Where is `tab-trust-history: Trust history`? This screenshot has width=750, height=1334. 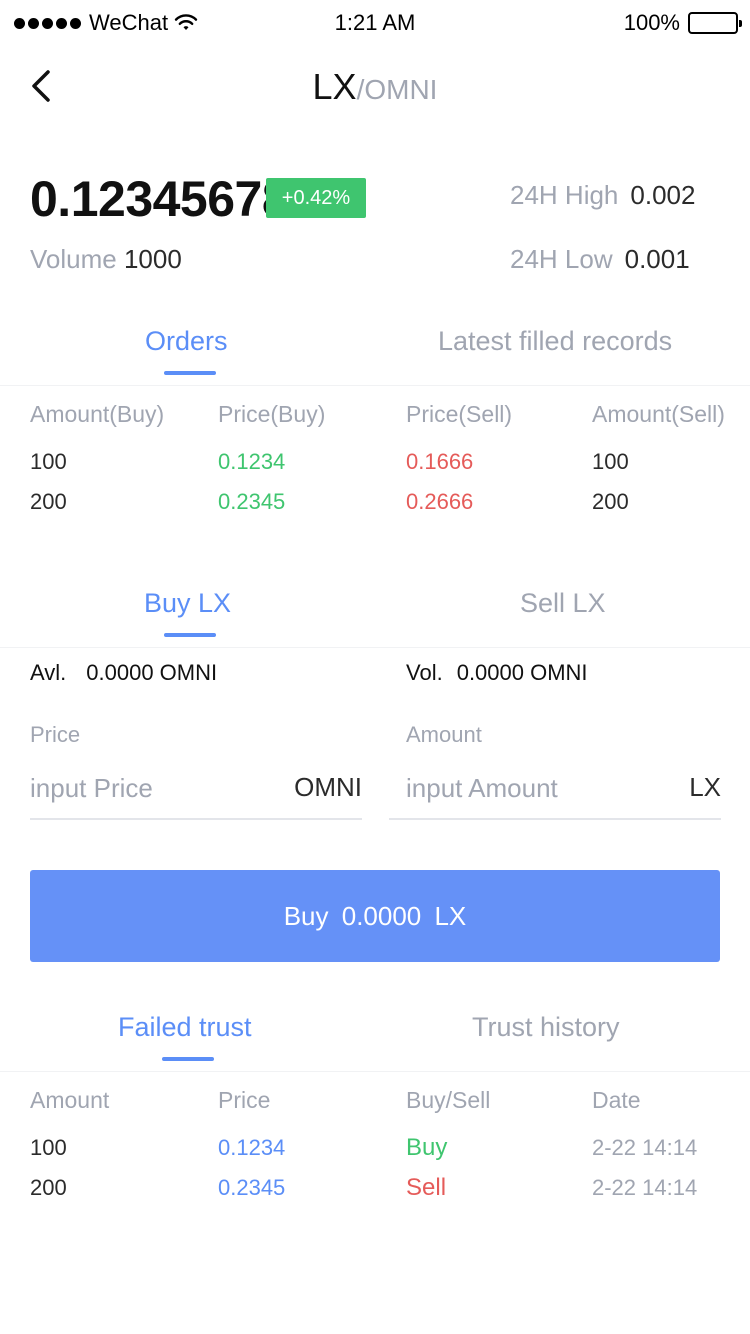 tab-trust-history: Trust history is located at coordinates (546, 1027).